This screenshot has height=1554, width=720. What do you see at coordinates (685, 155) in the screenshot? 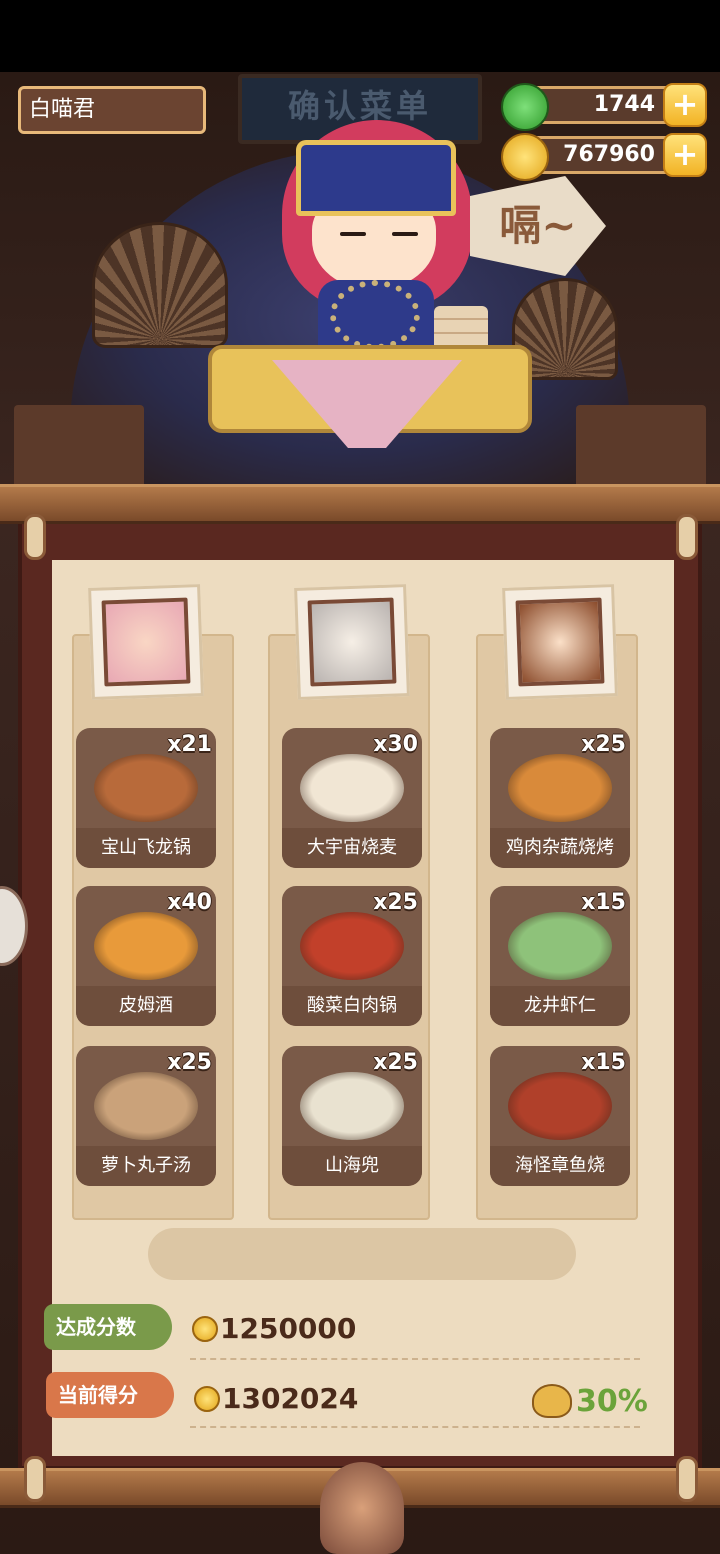
I see `add-coins-button: +` at bounding box center [685, 155].